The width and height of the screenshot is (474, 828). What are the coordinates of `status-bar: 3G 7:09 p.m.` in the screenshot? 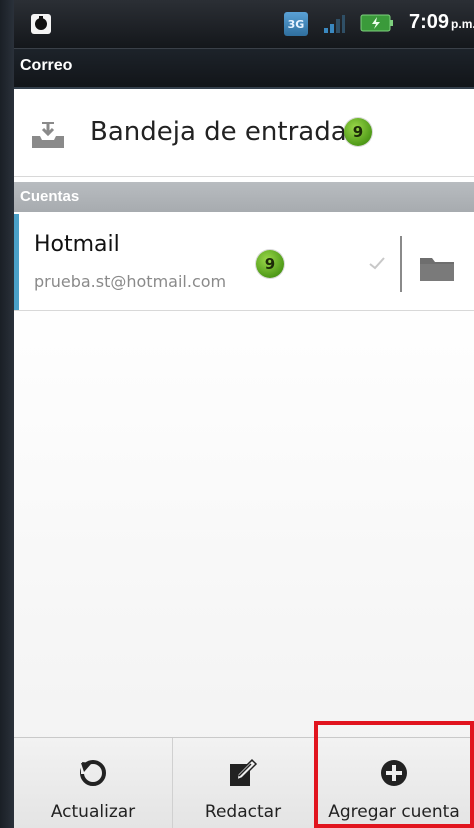 It's located at (244, 24).